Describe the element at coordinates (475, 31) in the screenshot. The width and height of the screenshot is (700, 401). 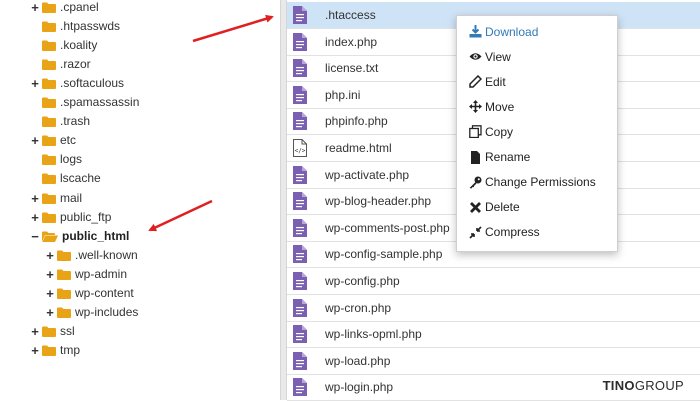
I see `download-icon` at that location.